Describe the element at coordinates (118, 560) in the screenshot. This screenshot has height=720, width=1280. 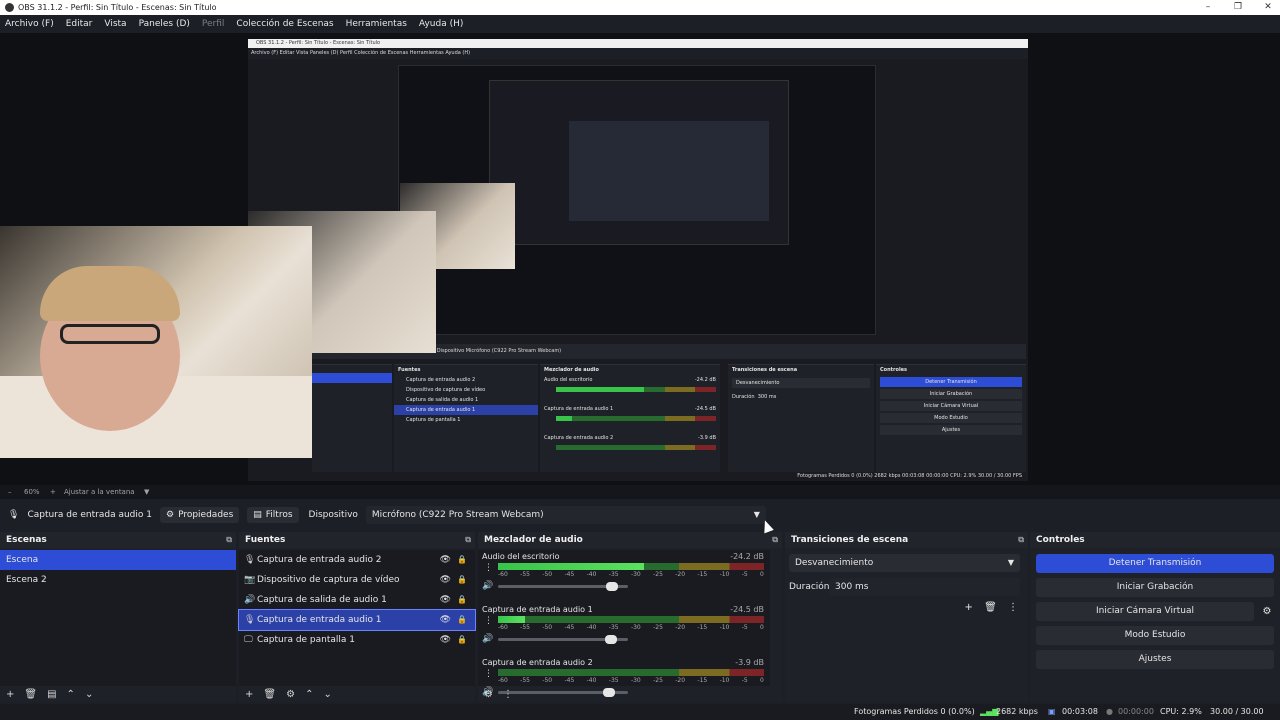
I see `scene-item: Escena` at that location.